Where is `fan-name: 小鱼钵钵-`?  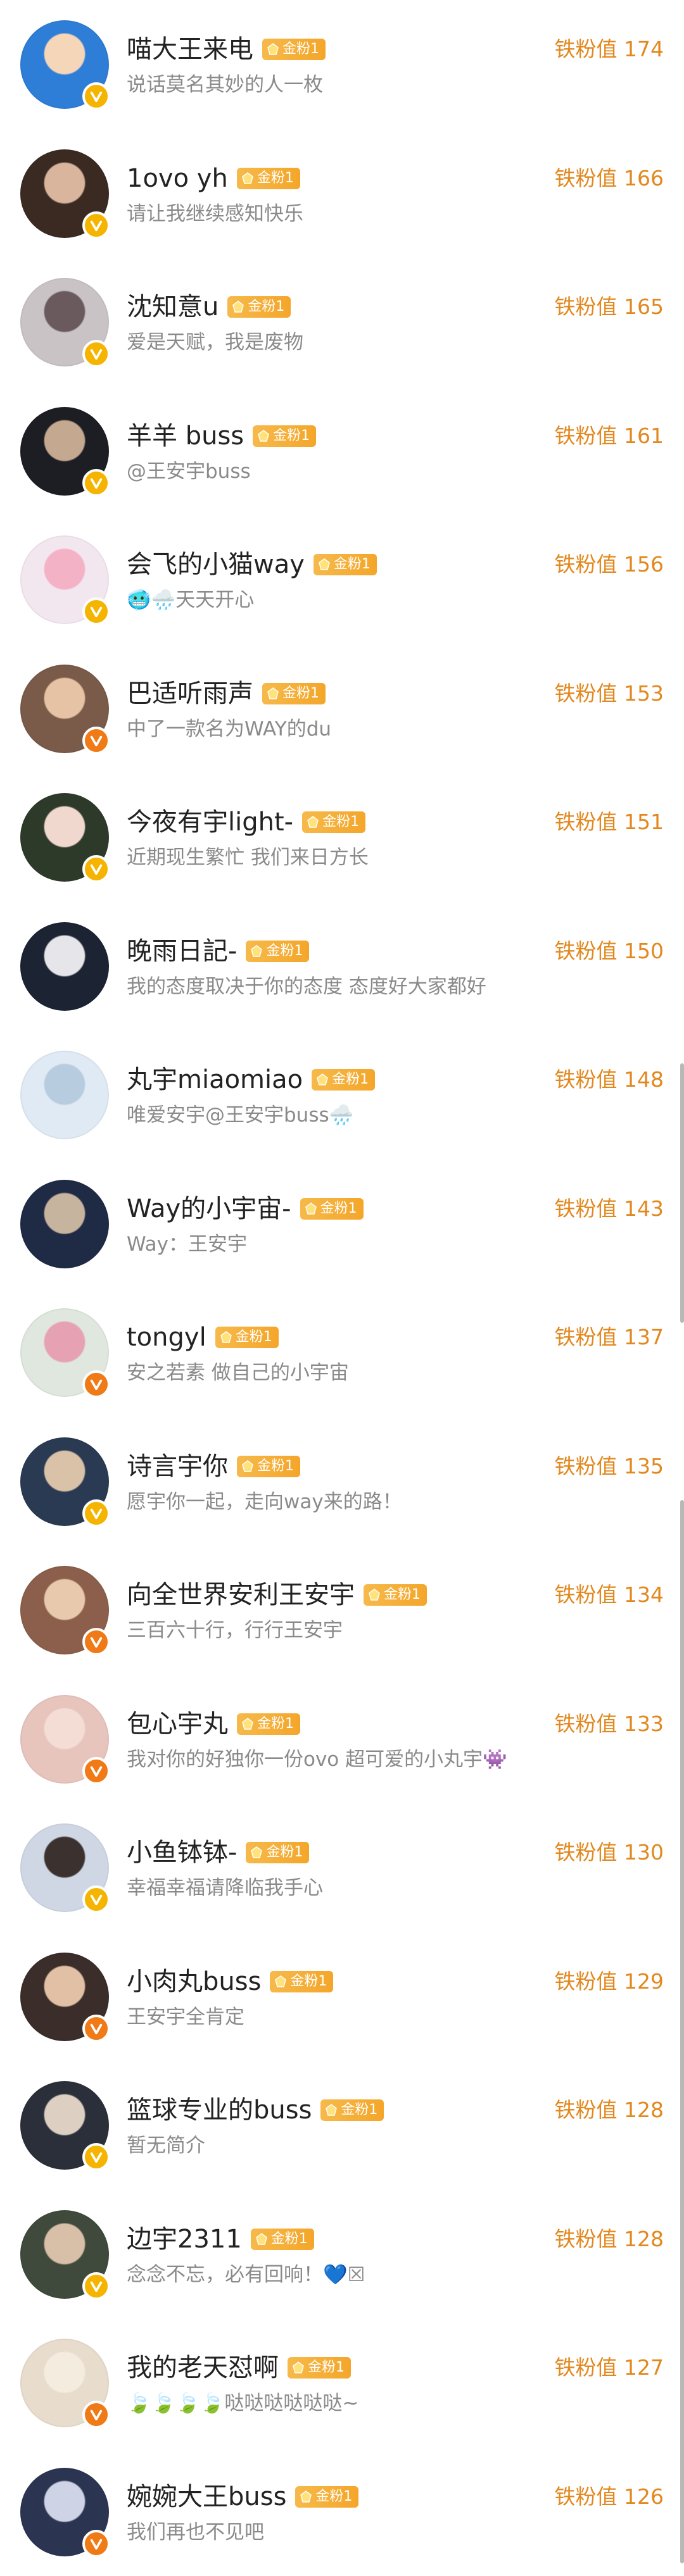
fan-name: 小鱼钵钵- is located at coordinates (182, 1853).